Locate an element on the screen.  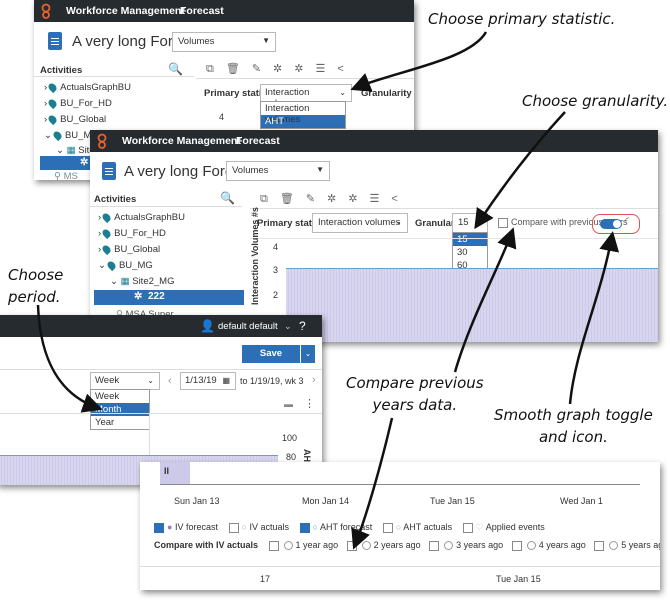
arrow-compare-iv is located at coordinates (372, 483).